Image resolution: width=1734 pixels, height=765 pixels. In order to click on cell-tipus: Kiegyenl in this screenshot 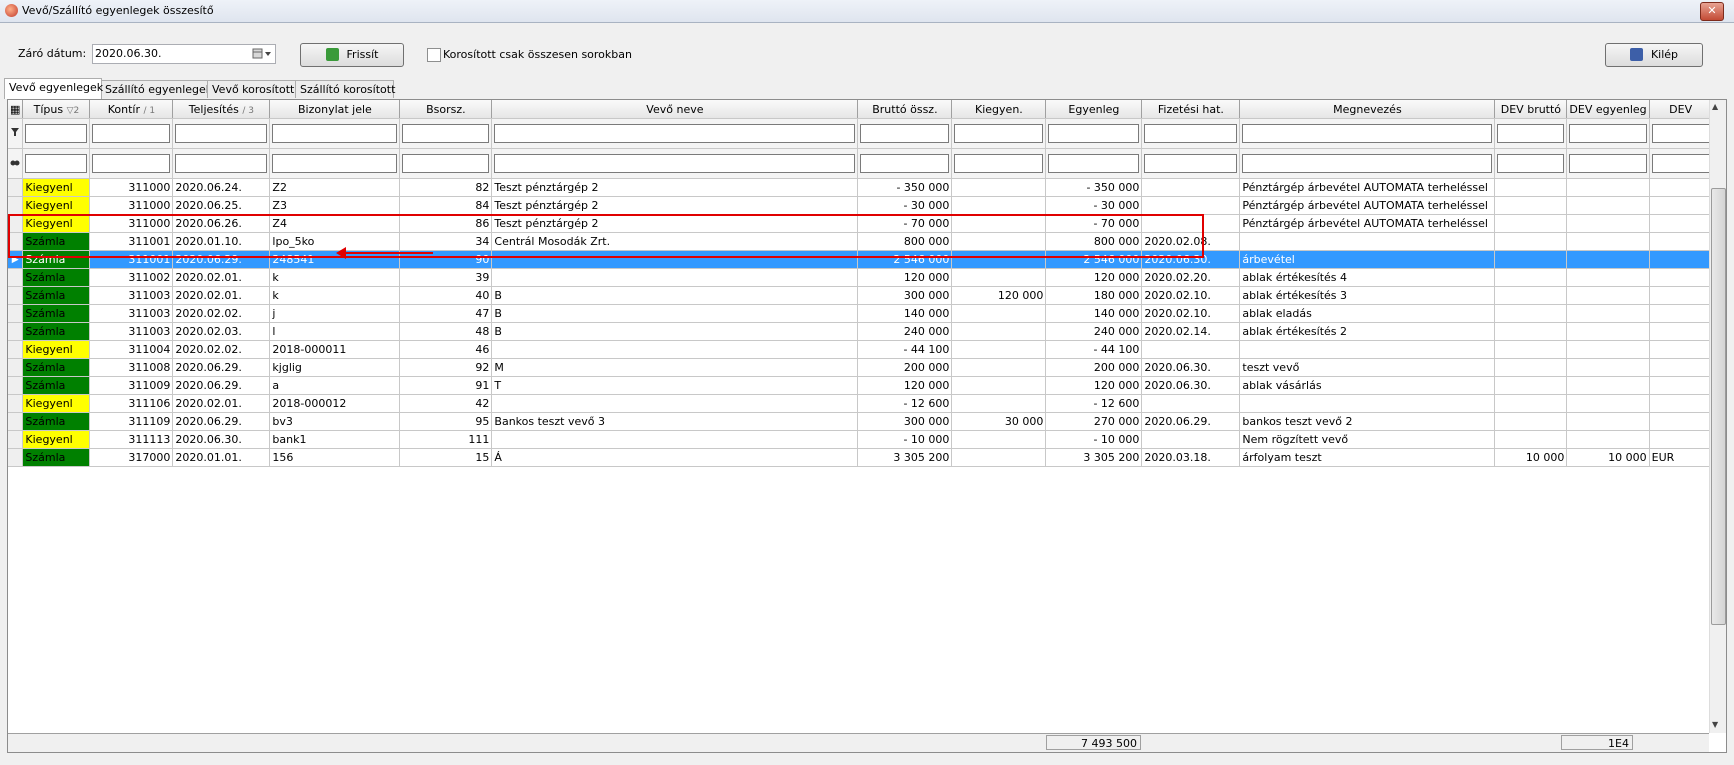, I will do `click(56, 439)`.